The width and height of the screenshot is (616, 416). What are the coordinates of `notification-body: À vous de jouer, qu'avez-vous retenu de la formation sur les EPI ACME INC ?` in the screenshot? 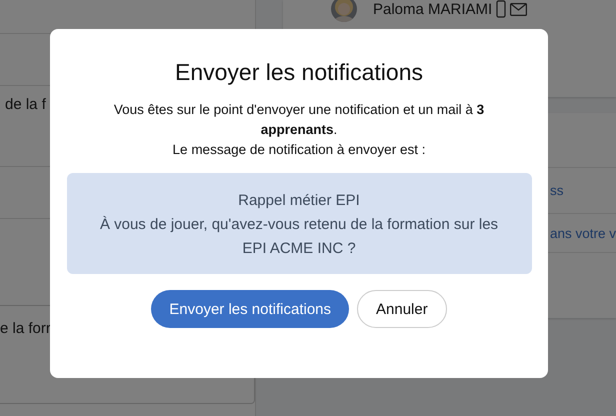 It's located at (299, 237).